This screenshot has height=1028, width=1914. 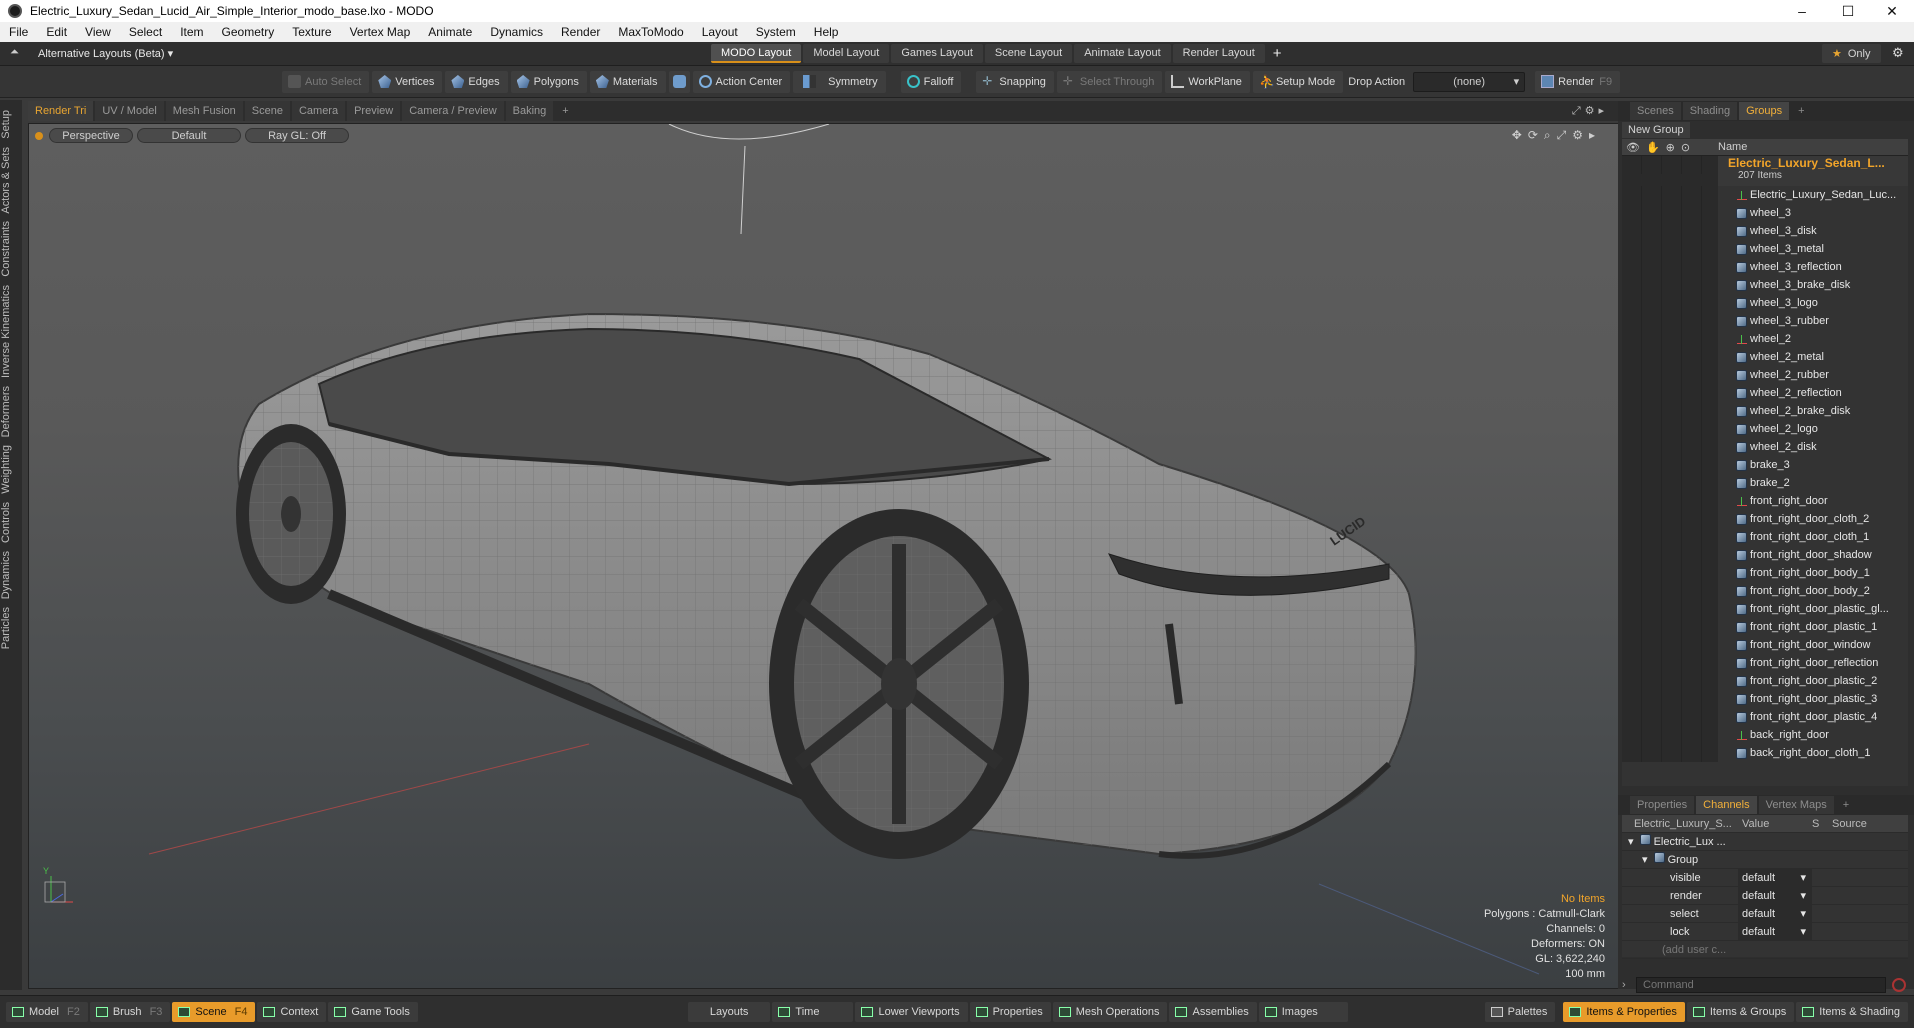 I want to click on menu-texture: Texture, so click(x=311, y=32).